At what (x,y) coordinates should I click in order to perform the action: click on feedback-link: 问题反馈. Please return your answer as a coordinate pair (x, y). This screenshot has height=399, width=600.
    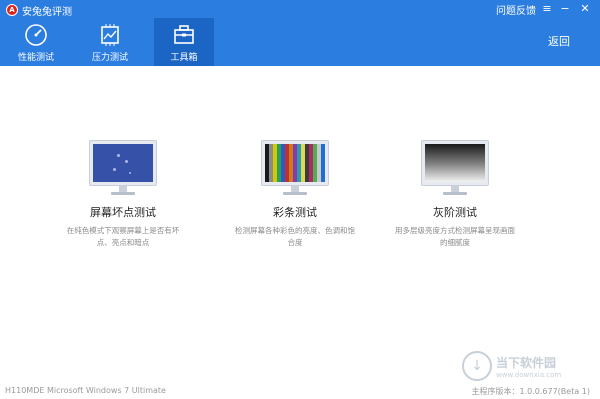
    Looking at the image, I should click on (516, 9).